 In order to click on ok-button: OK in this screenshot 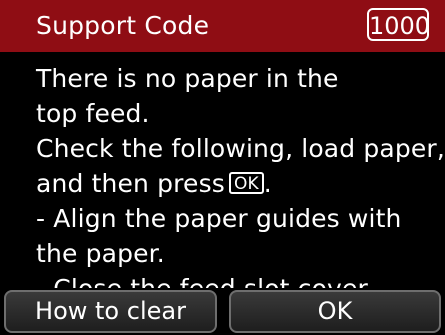, I will do `click(335, 311)`.